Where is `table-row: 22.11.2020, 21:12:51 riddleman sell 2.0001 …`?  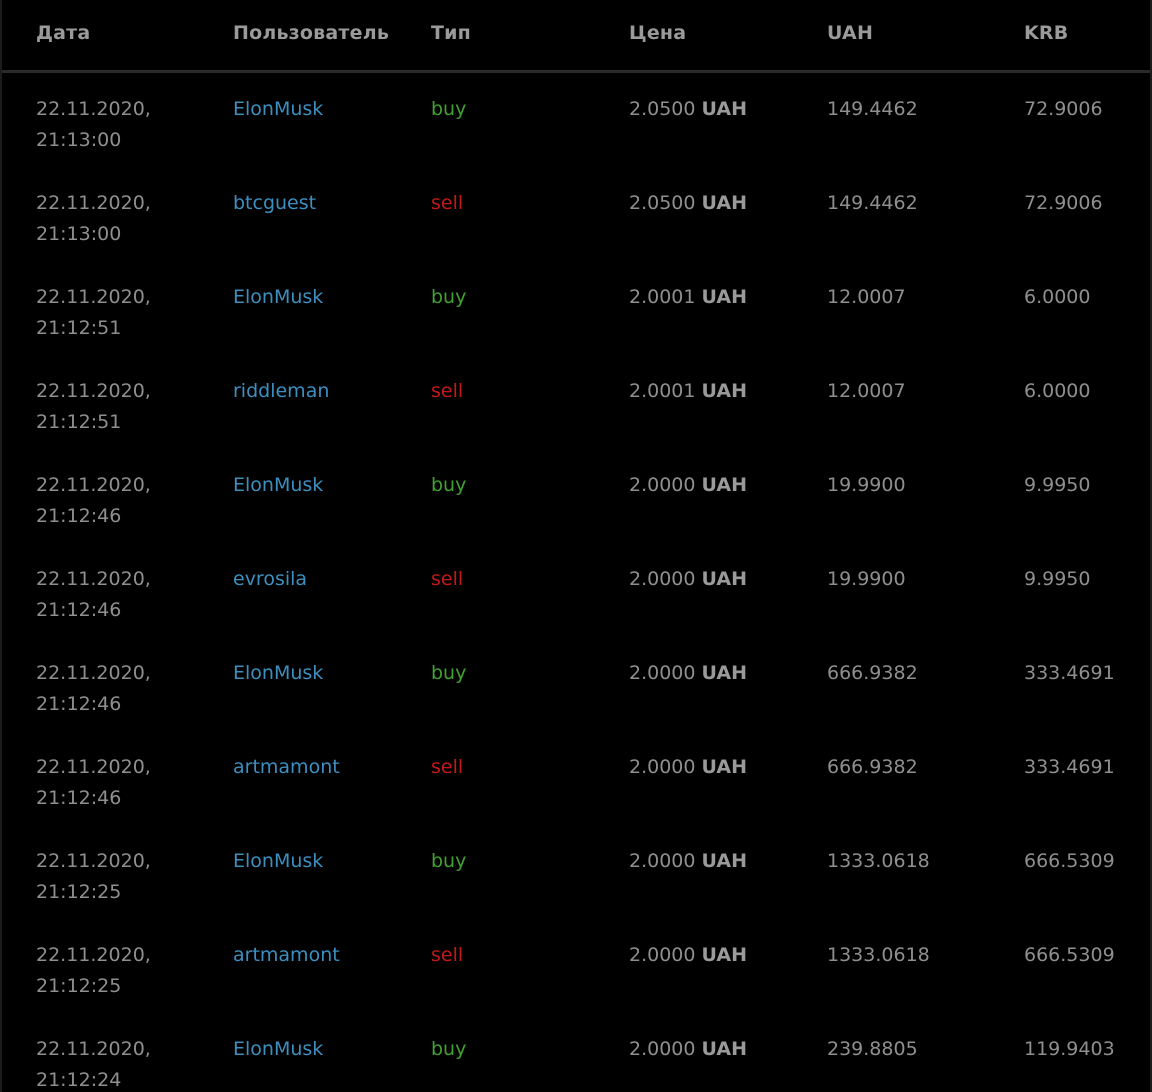
table-row: 22.11.2020, 21:12:51 riddleman sell 2.0001 … is located at coordinates (576, 402).